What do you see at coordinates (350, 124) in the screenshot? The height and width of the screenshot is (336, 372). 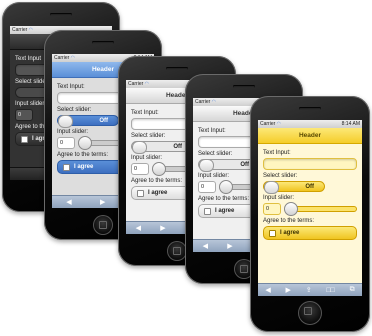 I see `status-time: 8:14 AM` at bounding box center [350, 124].